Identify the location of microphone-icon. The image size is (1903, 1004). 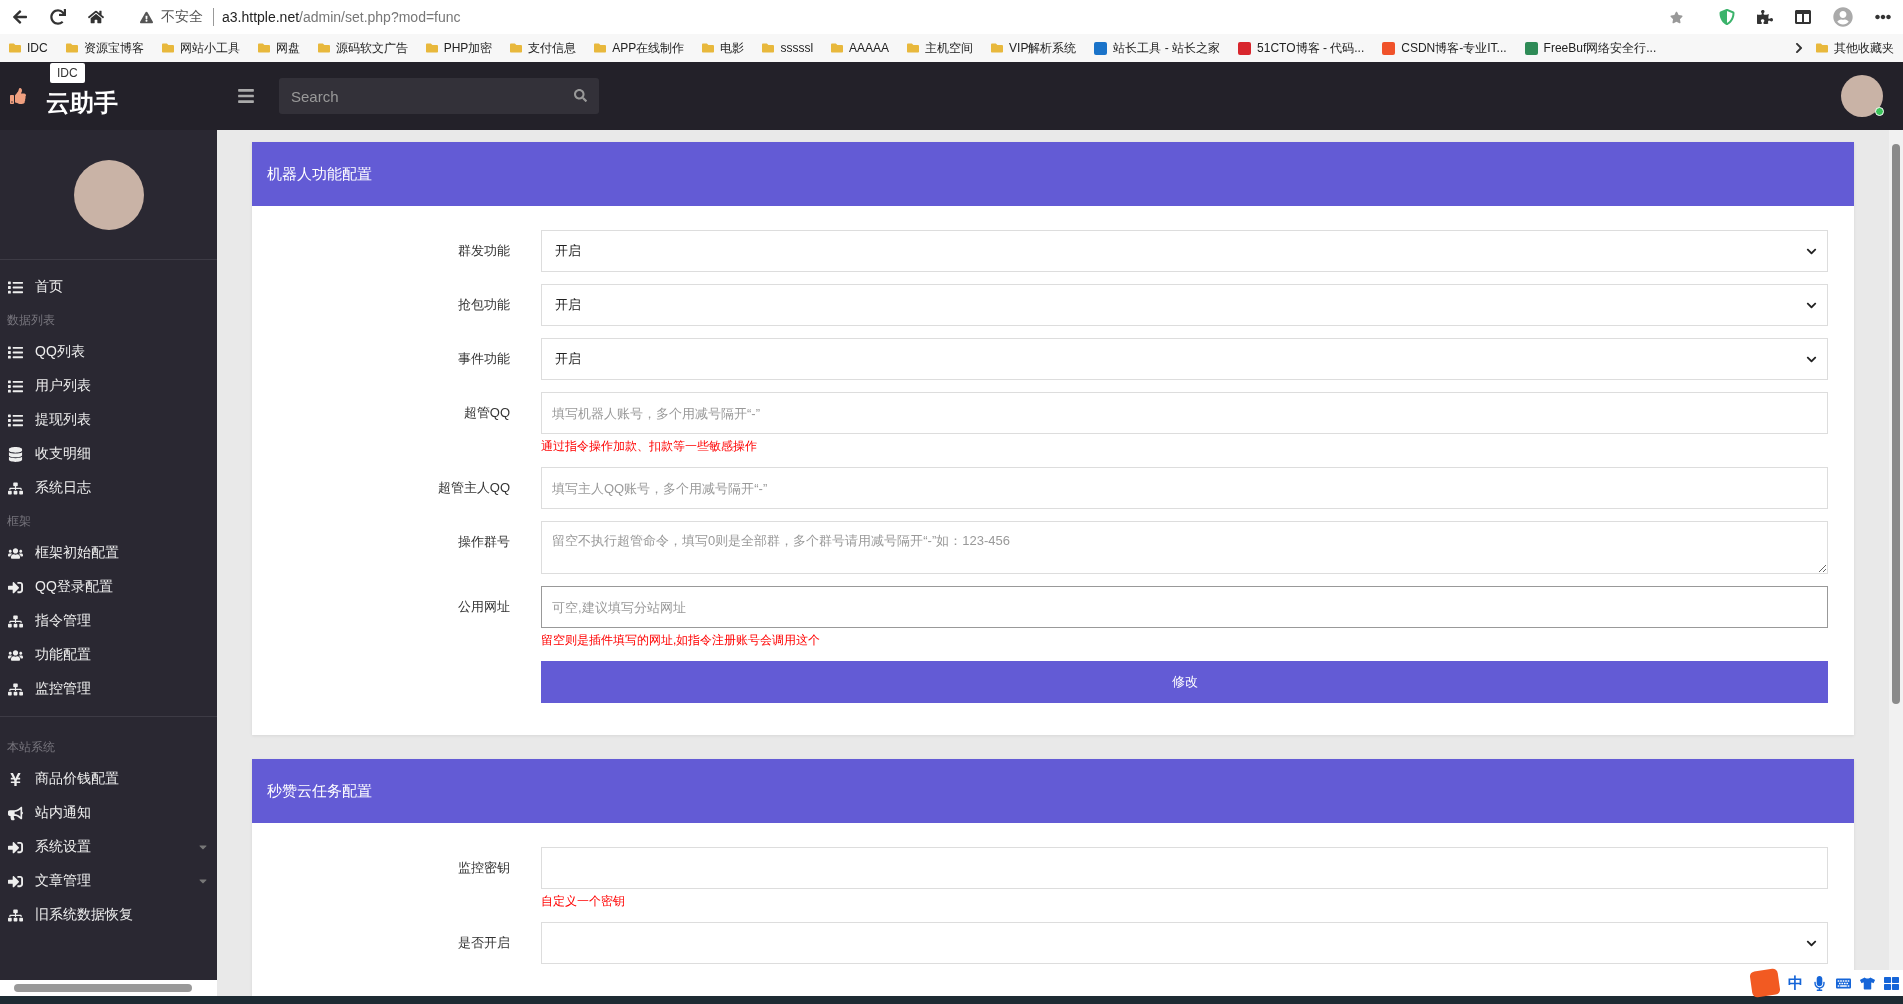
(1819, 983).